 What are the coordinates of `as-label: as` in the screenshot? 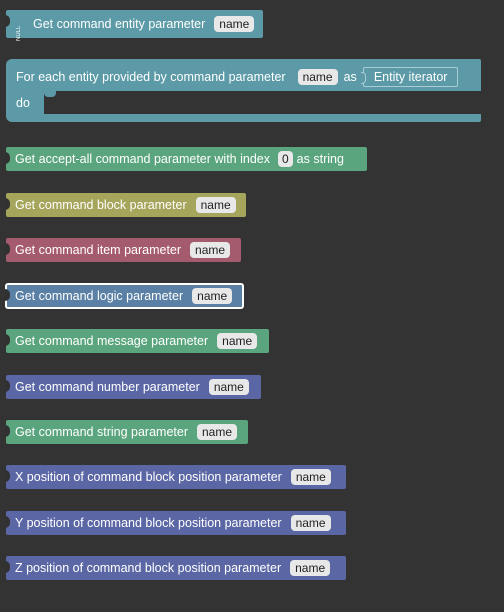 It's located at (350, 77).